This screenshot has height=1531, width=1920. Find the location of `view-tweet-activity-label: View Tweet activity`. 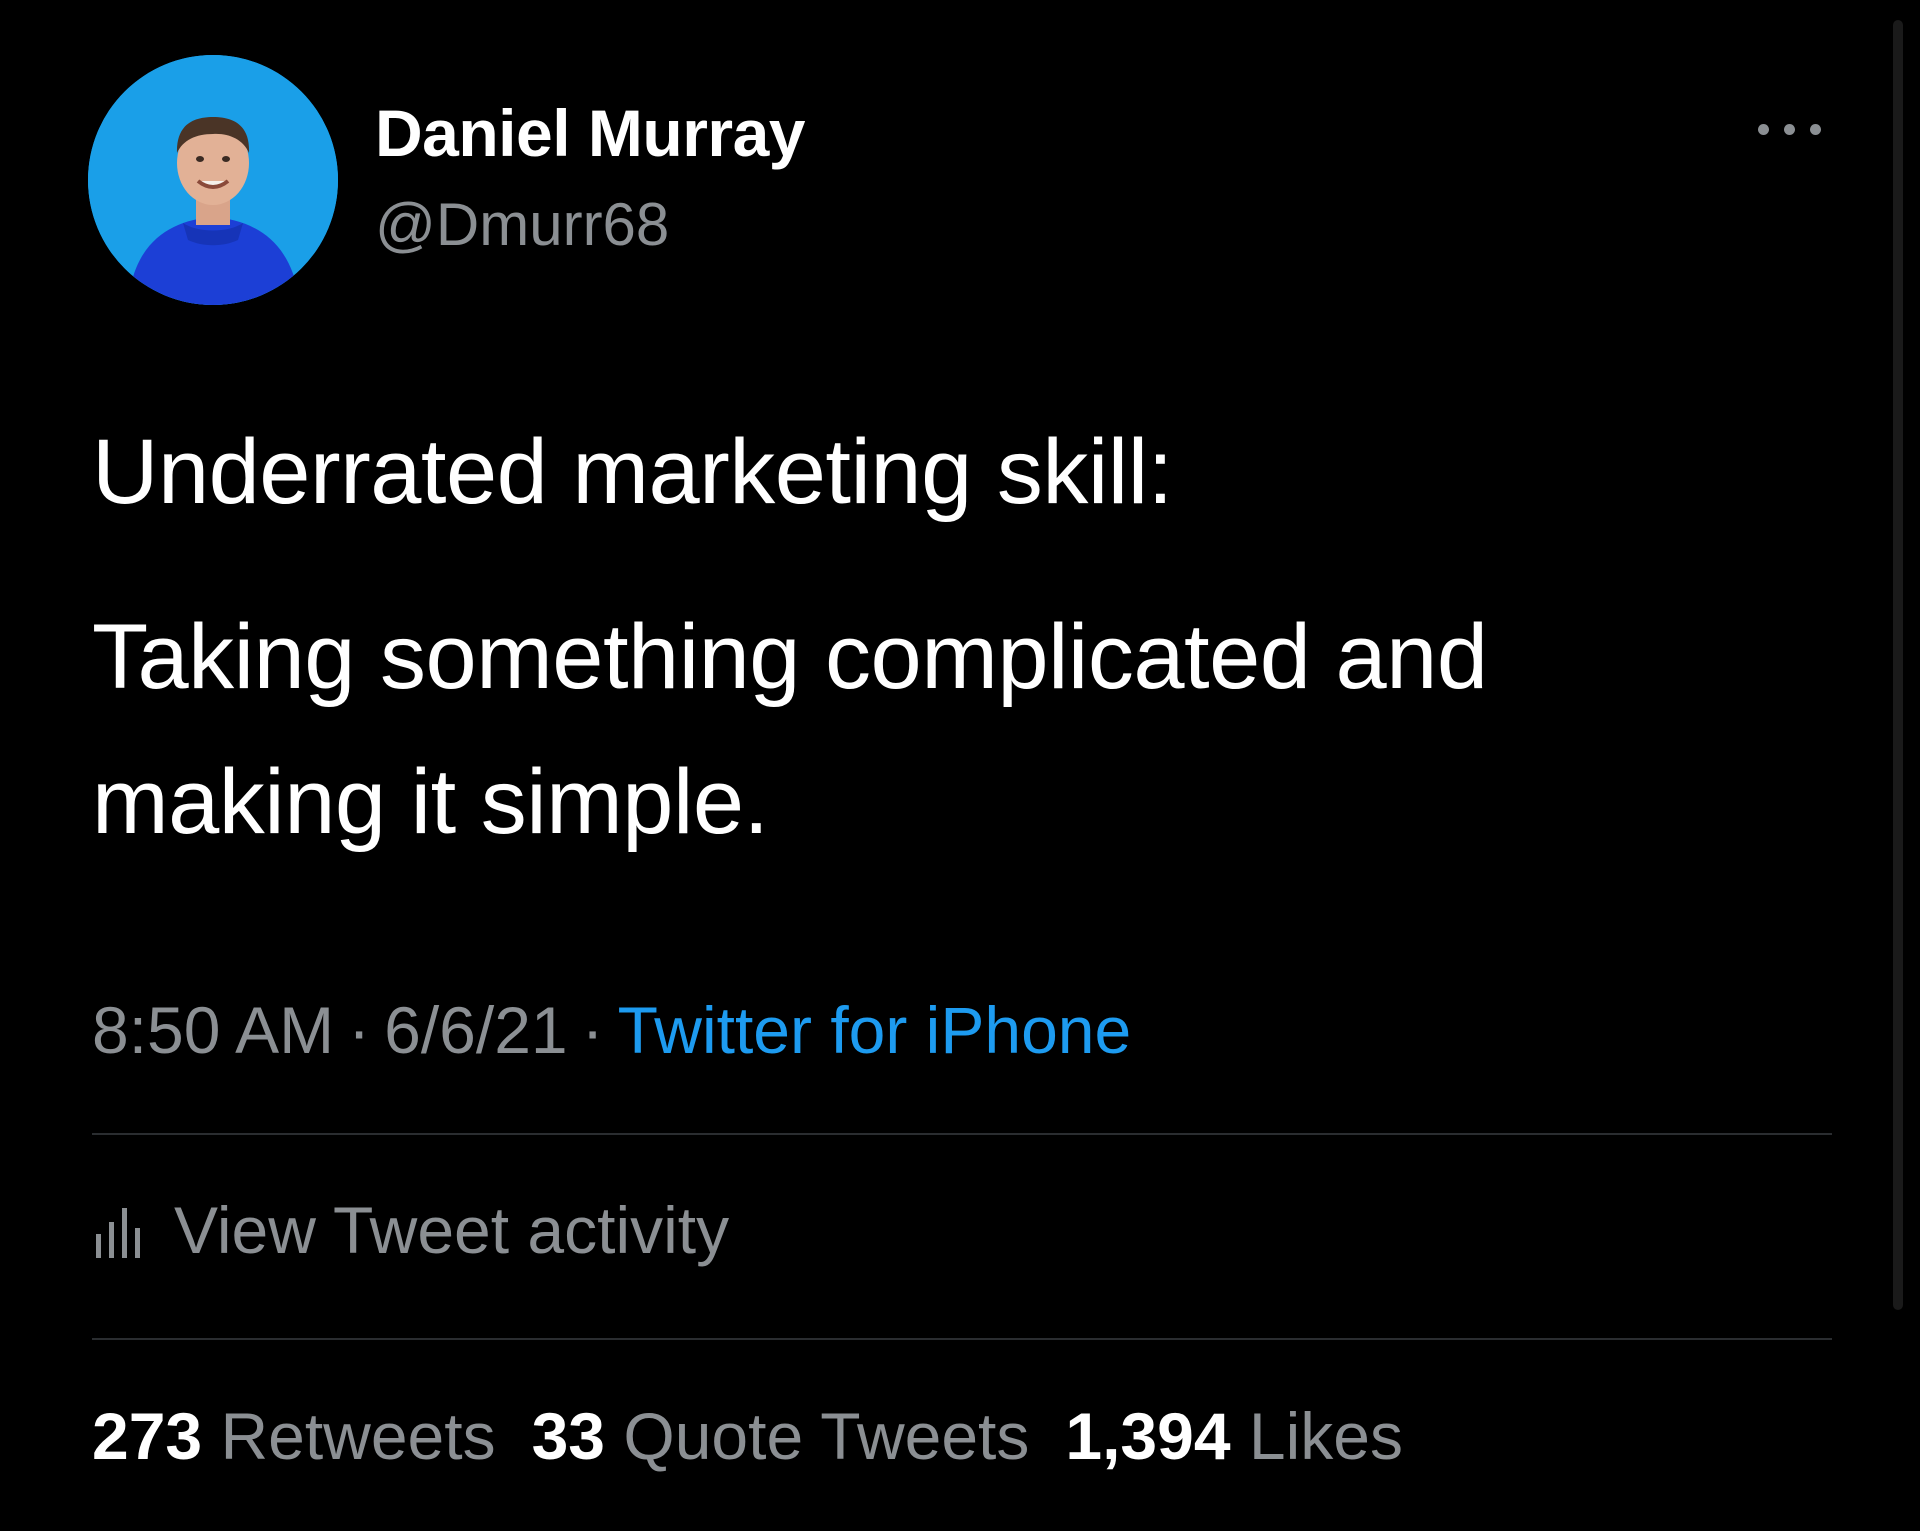

view-tweet-activity-label: View Tweet activity is located at coordinates (452, 1230).